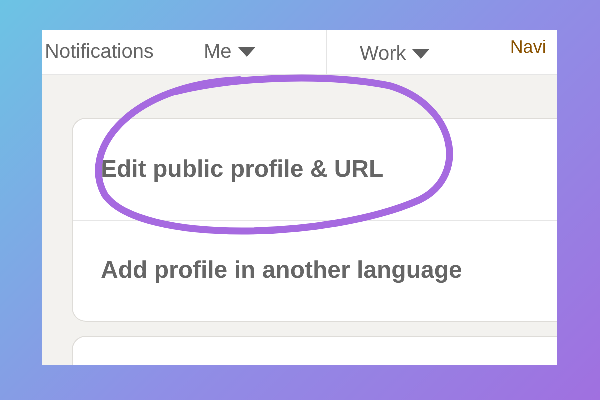 This screenshot has height=400, width=600. Describe the element at coordinates (230, 52) in the screenshot. I see `nav-dropdown: Me` at that location.